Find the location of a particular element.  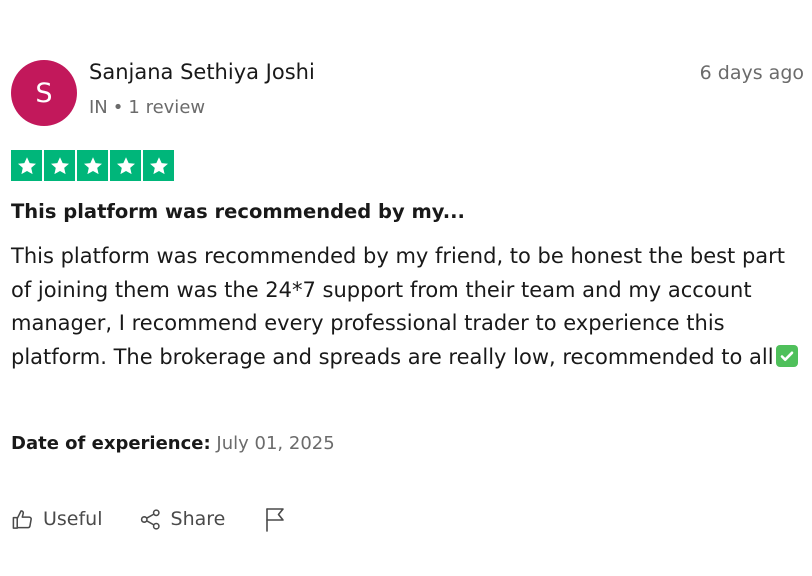

date-of-experience: Date of experience: July 01, 2025 is located at coordinates (173, 443).